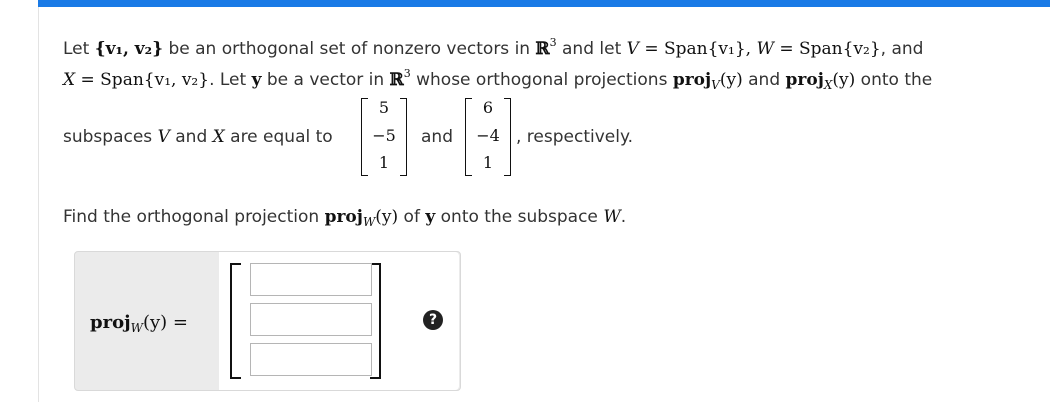 The image size is (1050, 402). I want to click on vector-entry: −5, so click(384, 135).